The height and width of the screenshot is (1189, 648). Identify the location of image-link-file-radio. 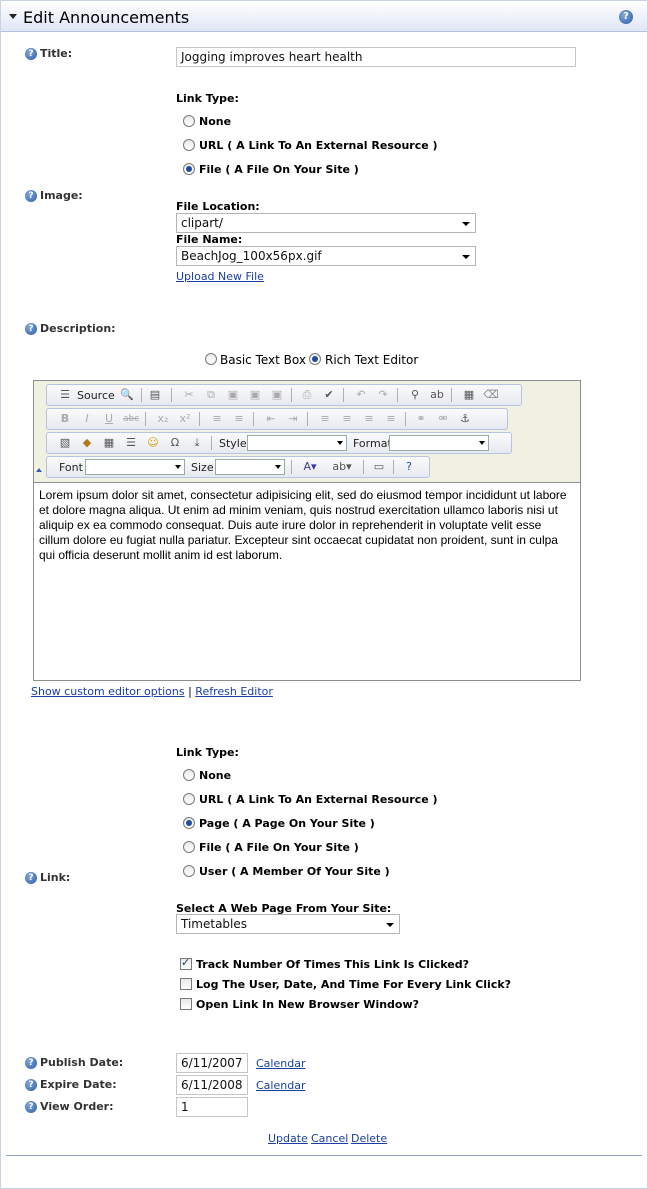
(189, 169).